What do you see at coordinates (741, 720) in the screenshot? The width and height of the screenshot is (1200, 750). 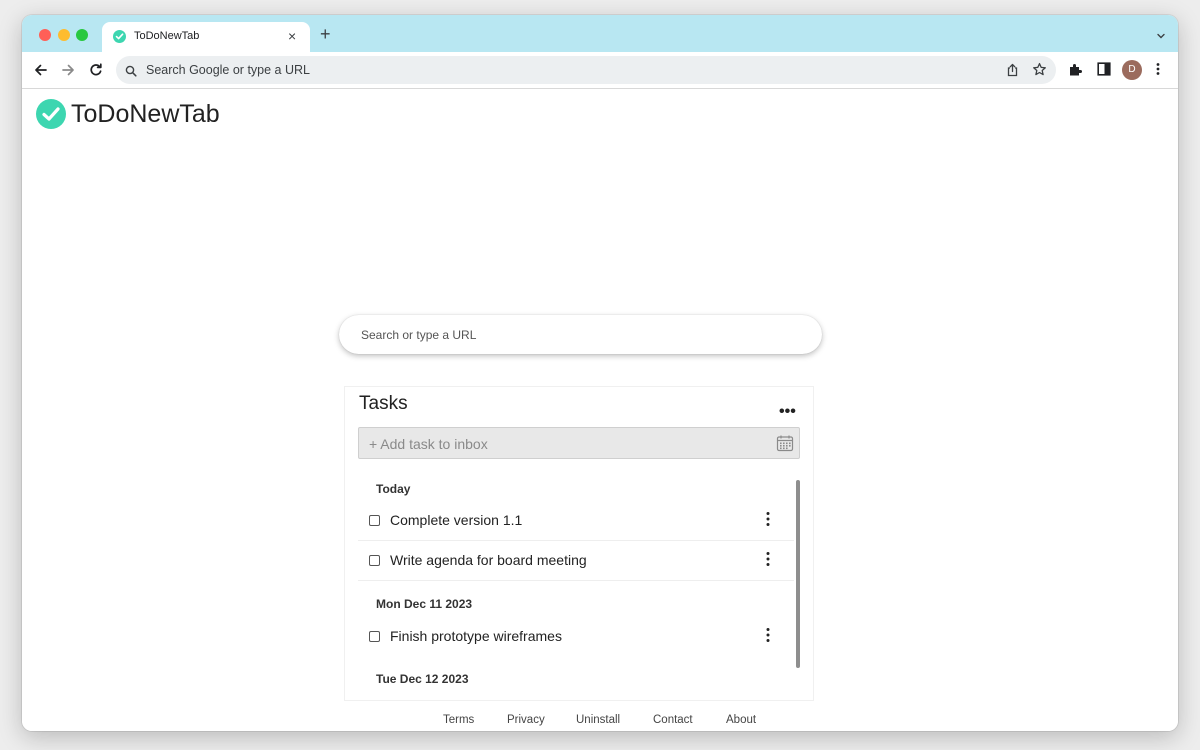 I see `footer-link-about: About` at bounding box center [741, 720].